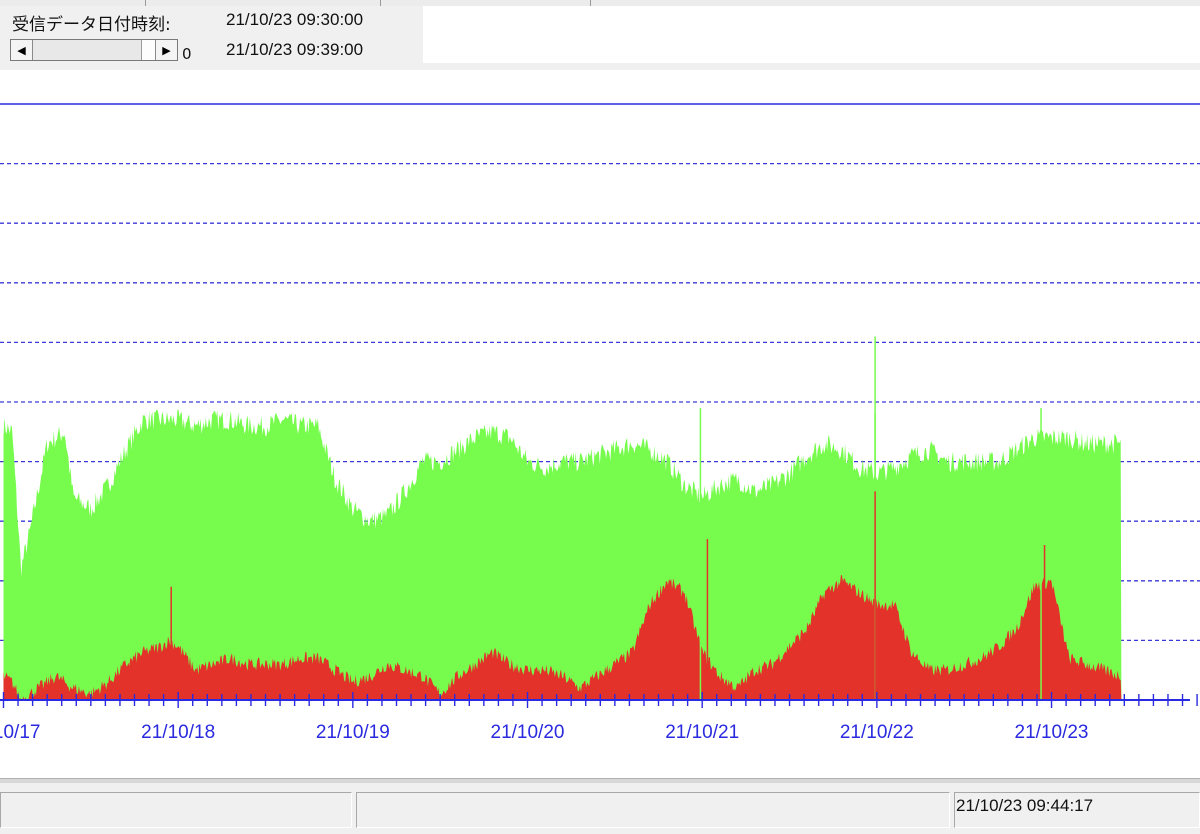  I want to click on triangle-right-icon: ▶, so click(166, 50).